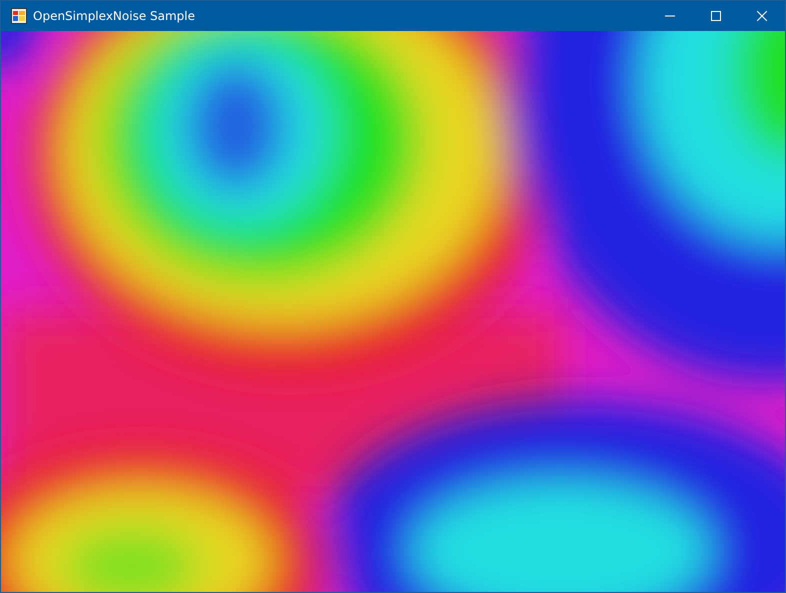  What do you see at coordinates (19, 16) in the screenshot?
I see `app-icon` at bounding box center [19, 16].